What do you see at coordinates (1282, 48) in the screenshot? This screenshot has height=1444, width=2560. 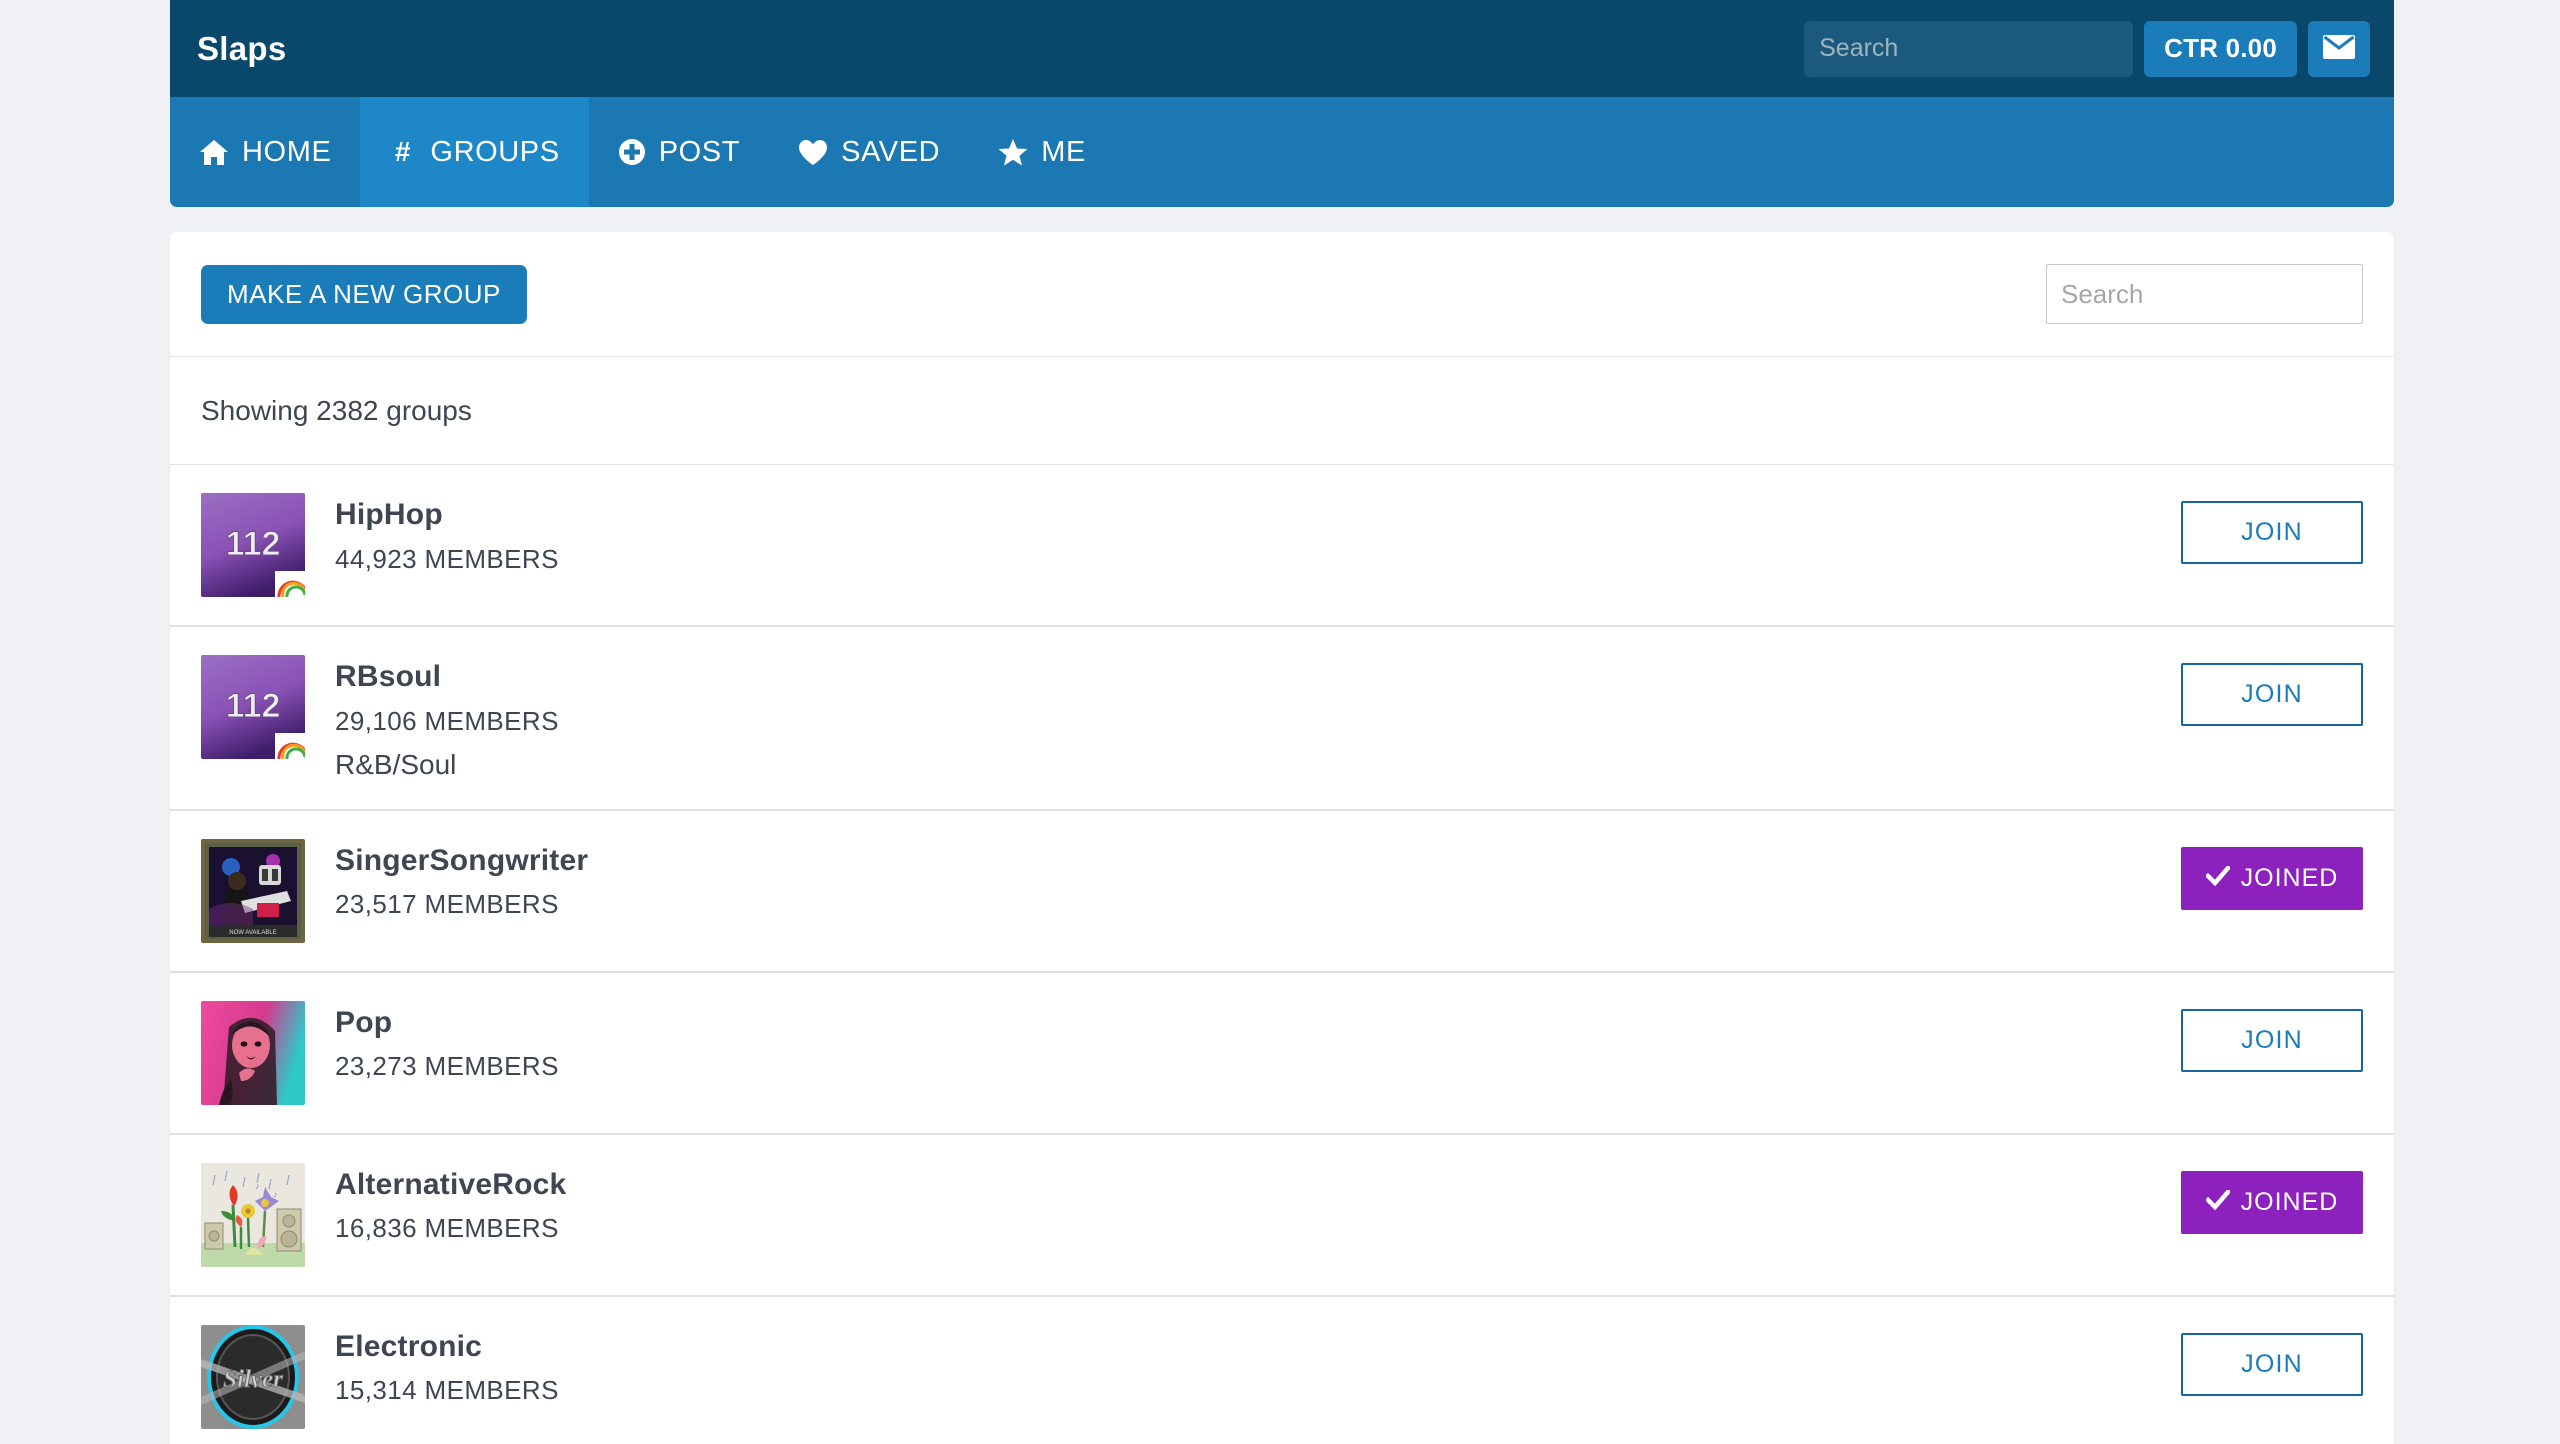 I see `app-header: Slaps CTR 0.00` at bounding box center [1282, 48].